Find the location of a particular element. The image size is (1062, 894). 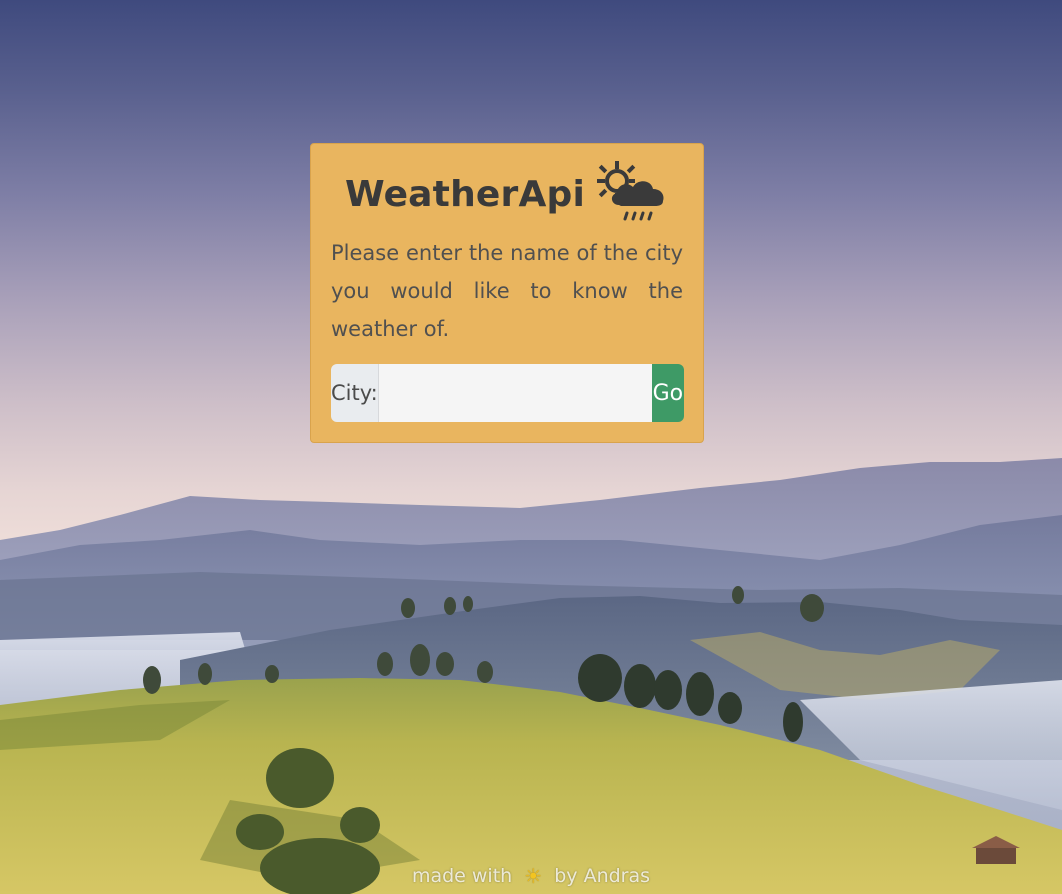

card-header: WeatherApi is located at coordinates (507, 194).